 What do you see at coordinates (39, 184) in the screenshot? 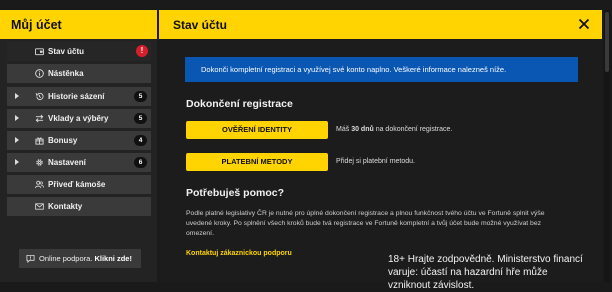
I see `users-icon` at bounding box center [39, 184].